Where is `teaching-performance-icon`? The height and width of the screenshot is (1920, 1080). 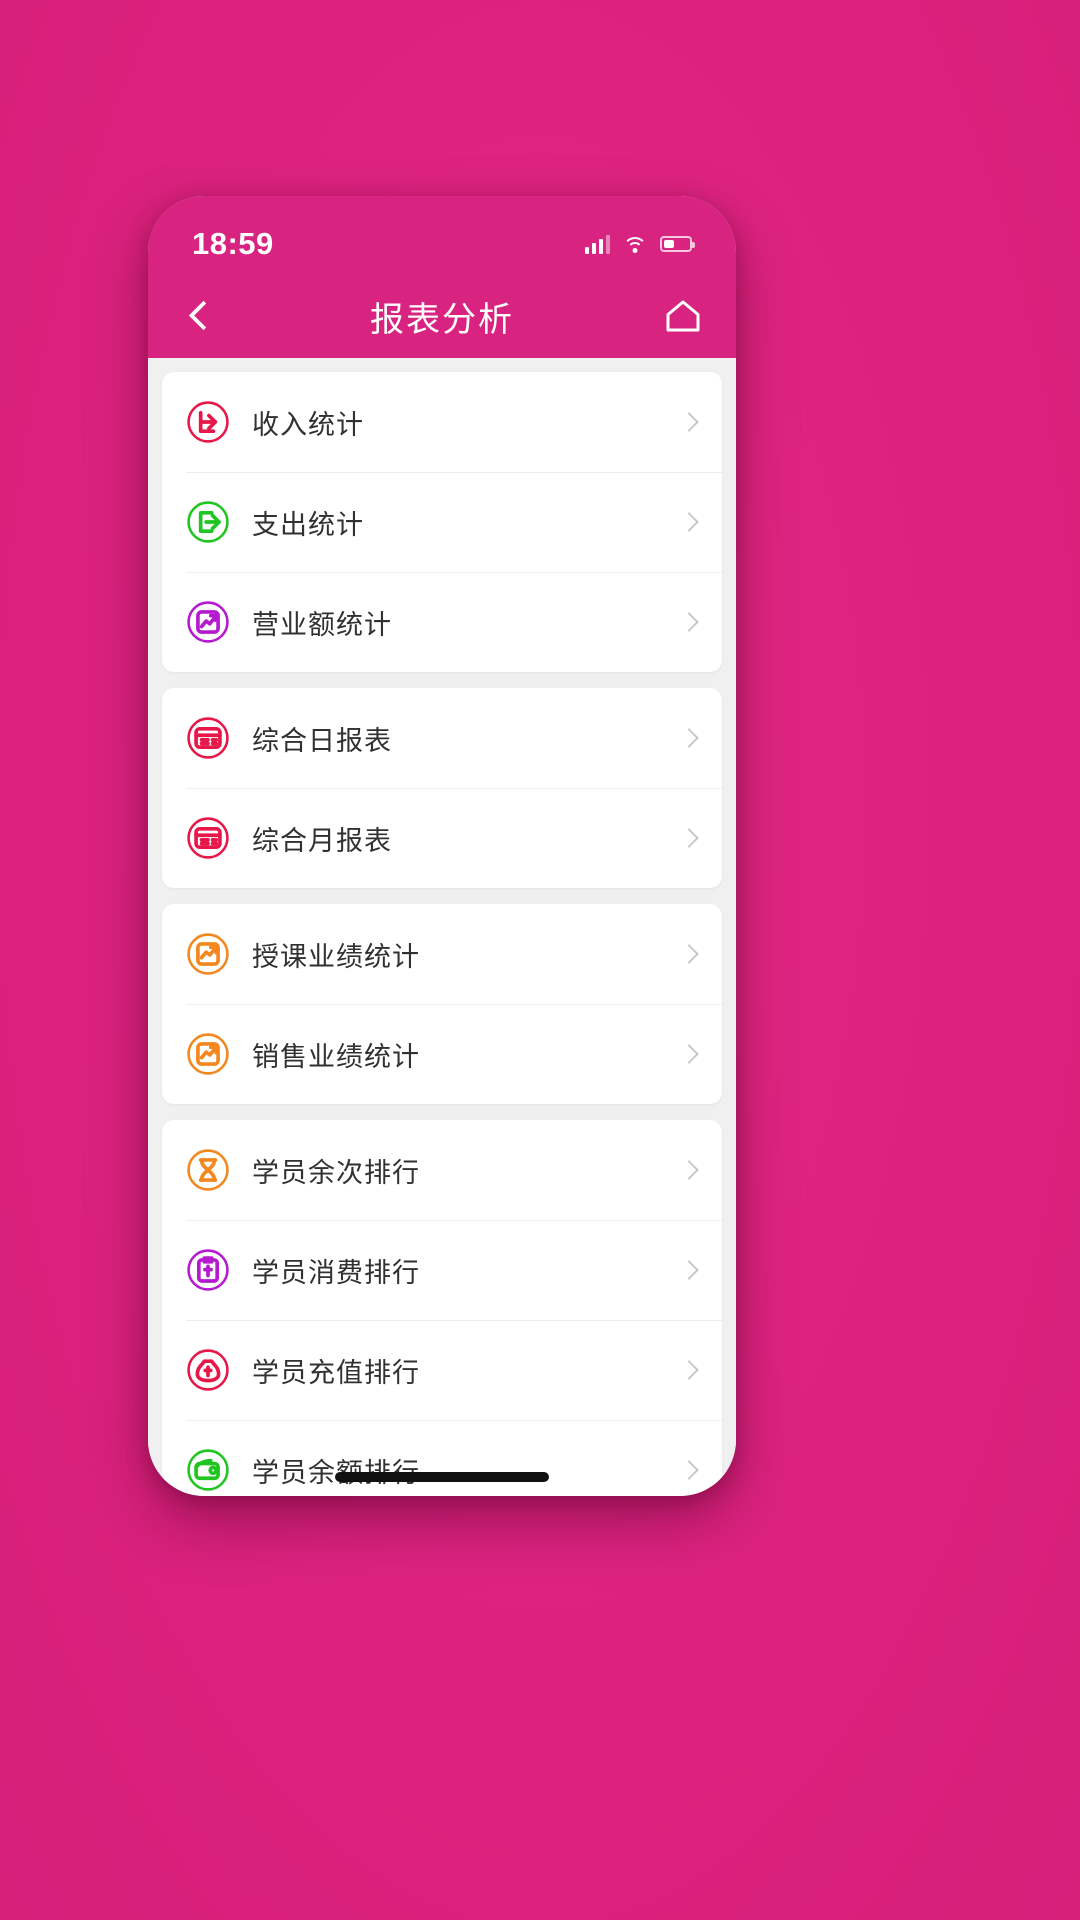
teaching-performance-icon is located at coordinates (208, 954).